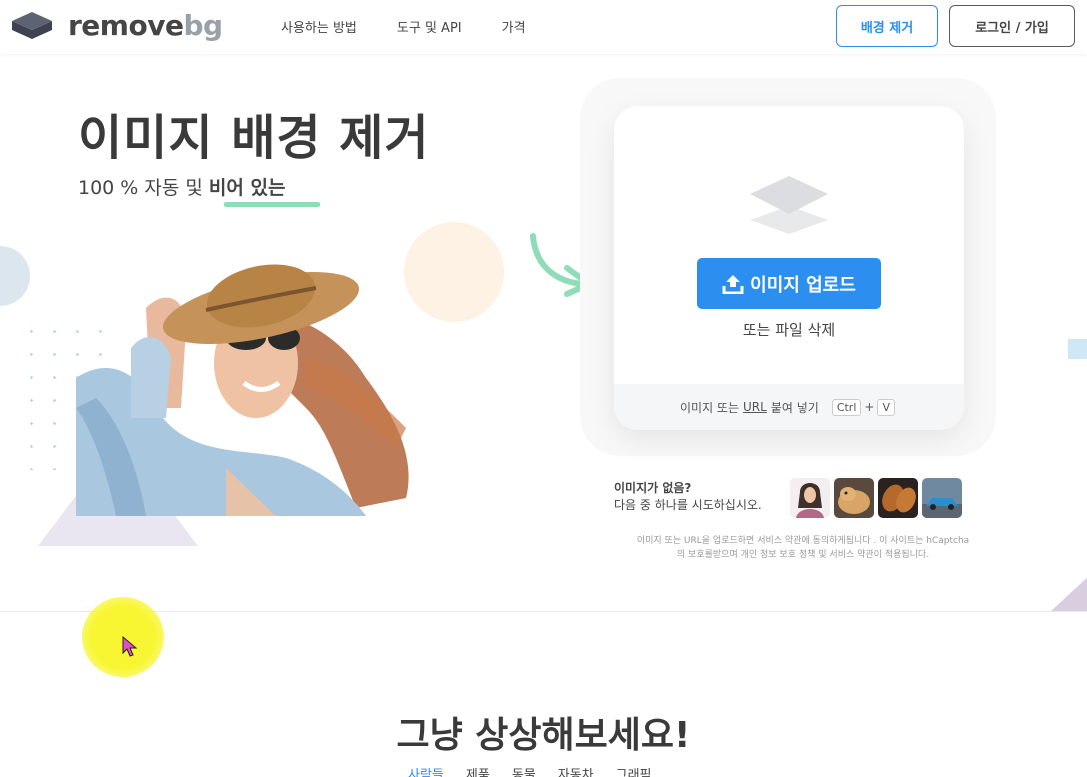  I want to click on section-title: 그냥 상상해보세요!, so click(543, 735).